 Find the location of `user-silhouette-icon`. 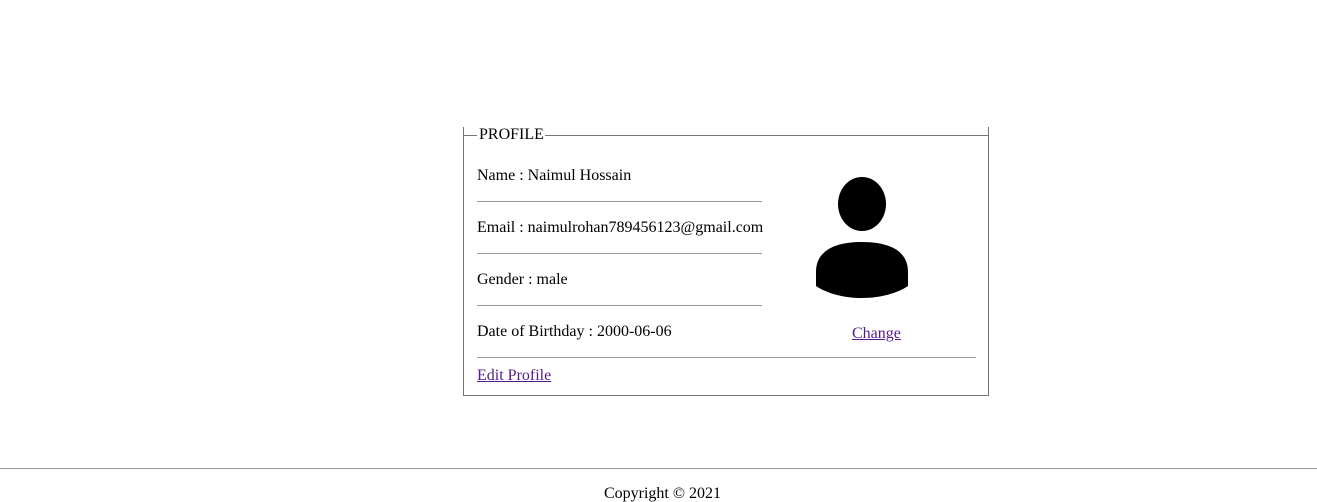

user-silhouette-icon is located at coordinates (862, 237).